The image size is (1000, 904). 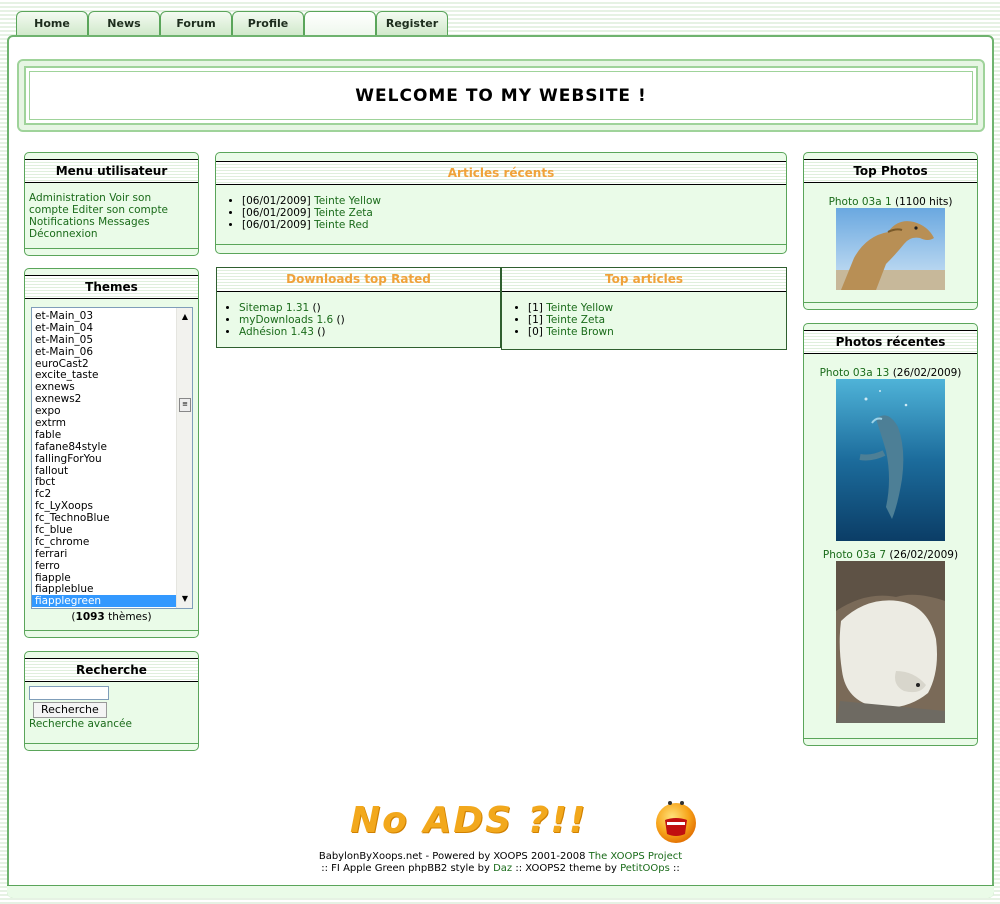 I want to click on scroll-down-icon: ▼, so click(x=184, y=599).